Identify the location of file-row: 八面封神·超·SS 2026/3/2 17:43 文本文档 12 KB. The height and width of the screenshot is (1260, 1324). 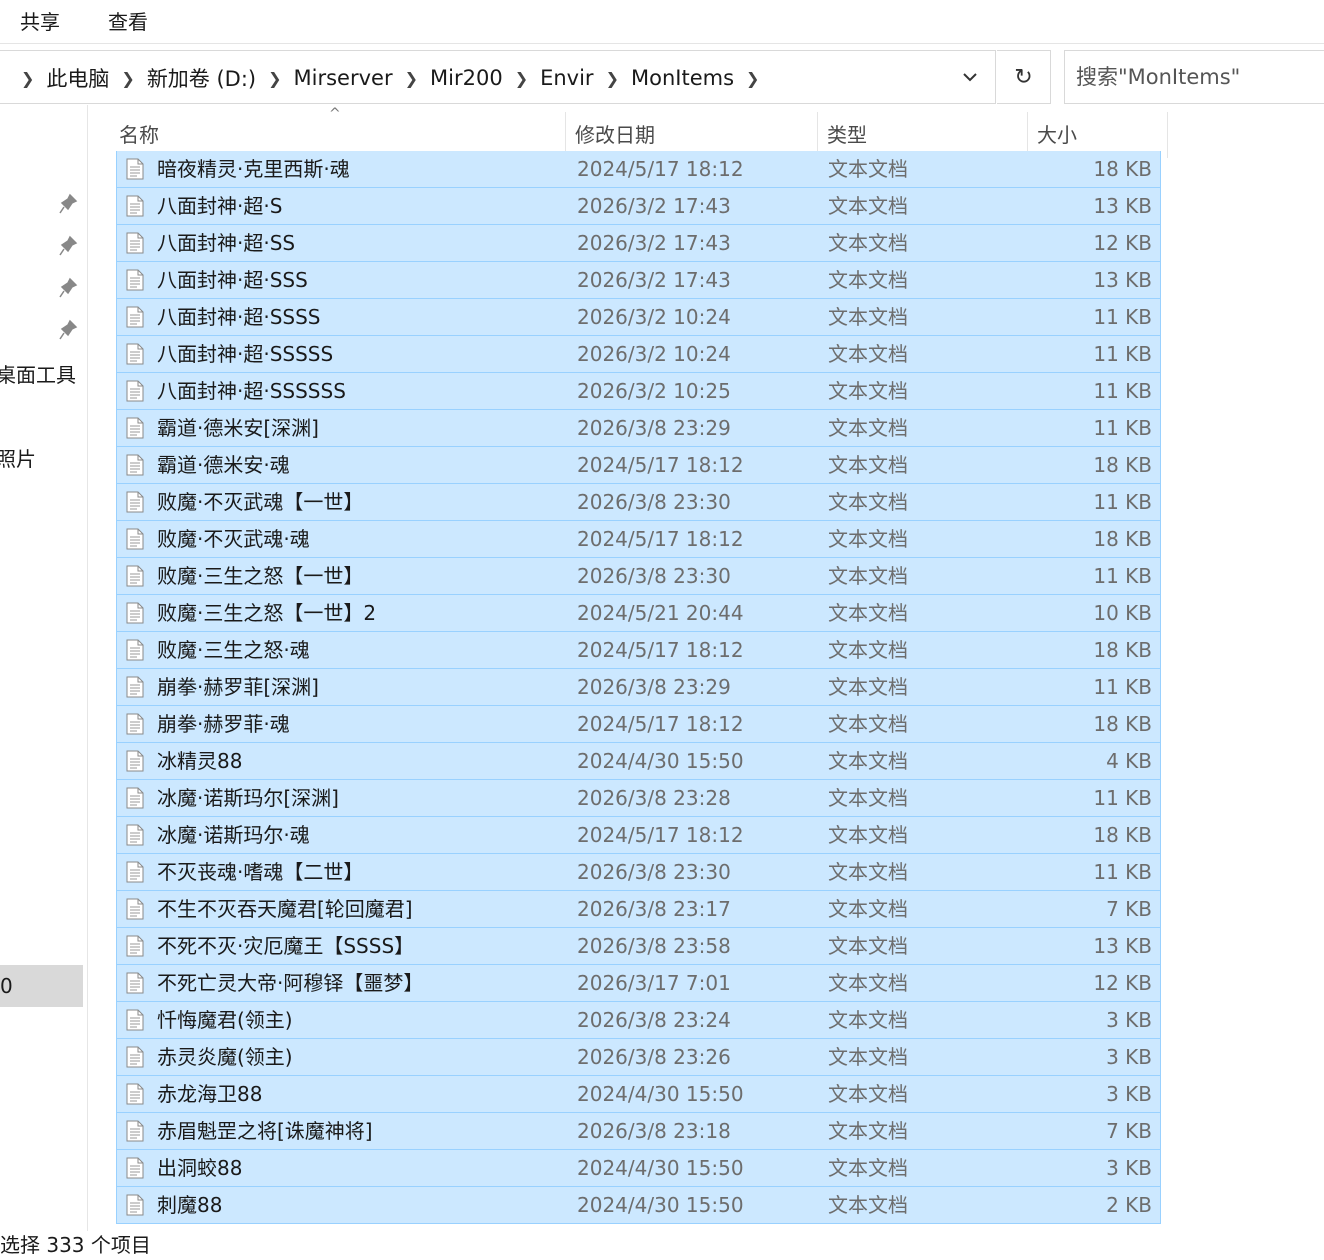
(638, 243).